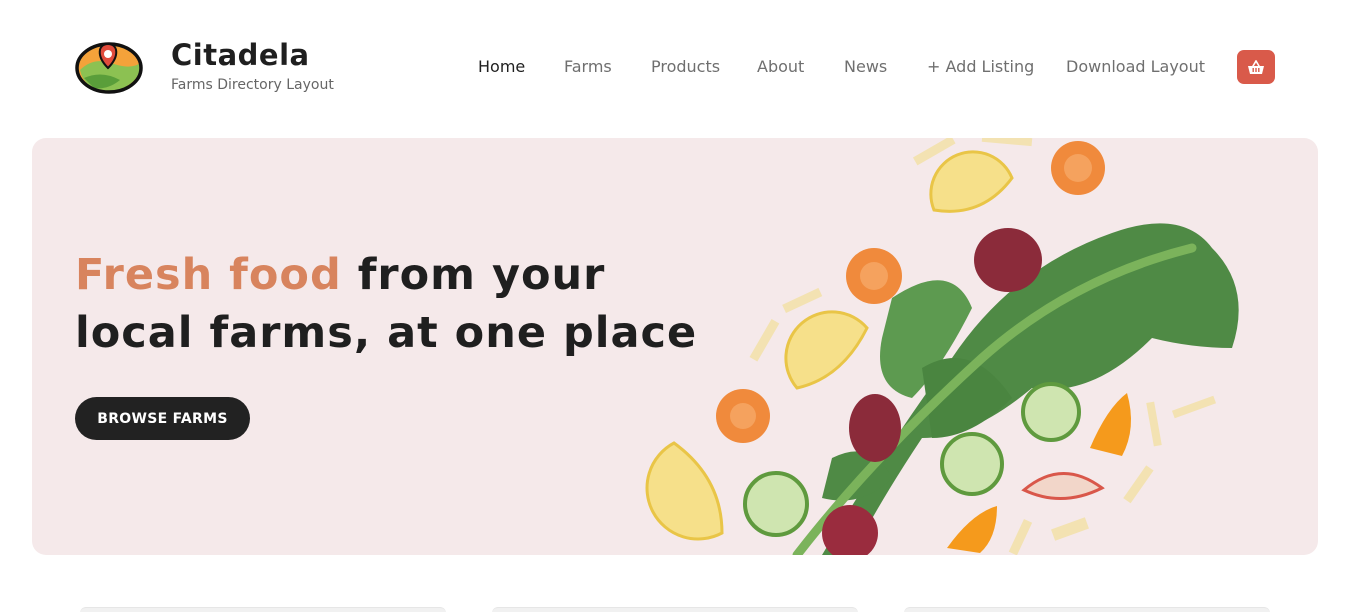 The height and width of the screenshot is (612, 1345). I want to click on brand-name: Citadela, so click(240, 55).